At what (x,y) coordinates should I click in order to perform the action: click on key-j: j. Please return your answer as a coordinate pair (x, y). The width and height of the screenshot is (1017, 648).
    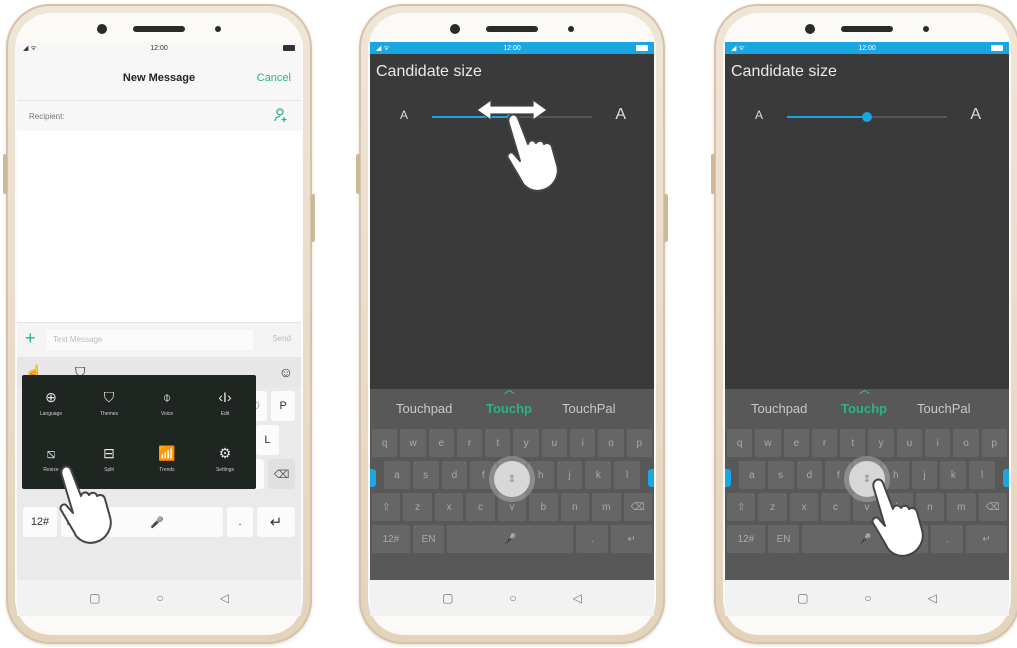
    Looking at the image, I should click on (569, 475).